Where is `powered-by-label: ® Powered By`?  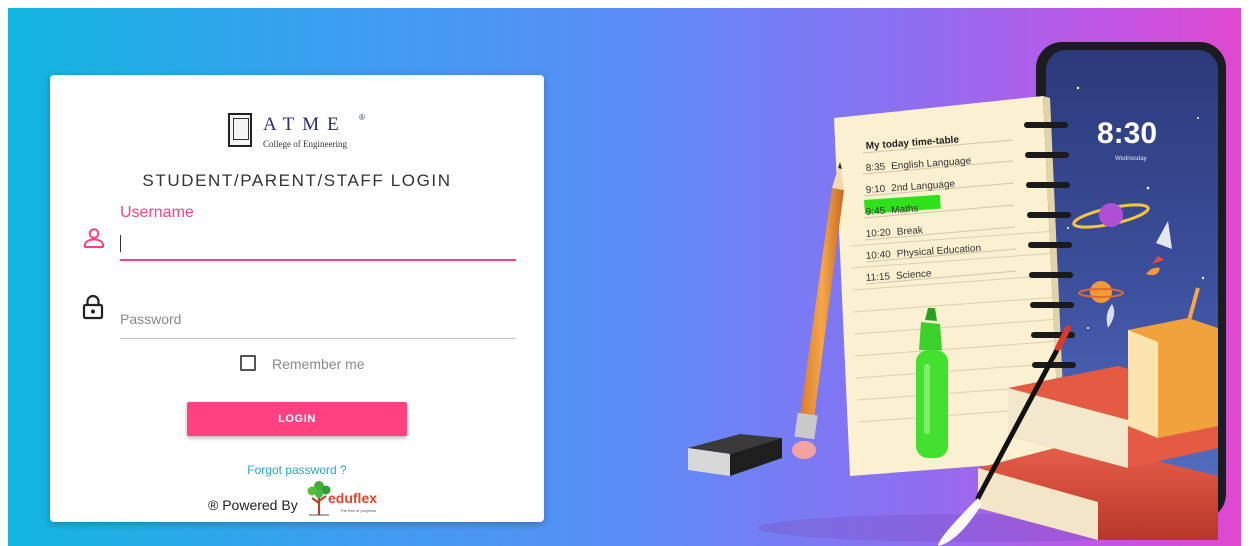
powered-by-label: ® Powered By is located at coordinates (253, 505).